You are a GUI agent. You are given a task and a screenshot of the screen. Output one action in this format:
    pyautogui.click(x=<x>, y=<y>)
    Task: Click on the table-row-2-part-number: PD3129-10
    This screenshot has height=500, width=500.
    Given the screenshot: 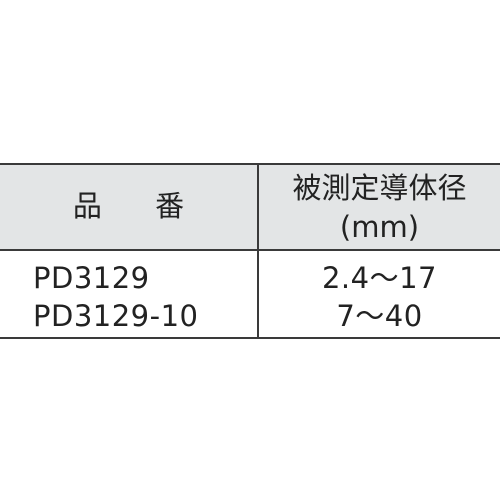 What is the action you would take?
    pyautogui.click(x=116, y=316)
    